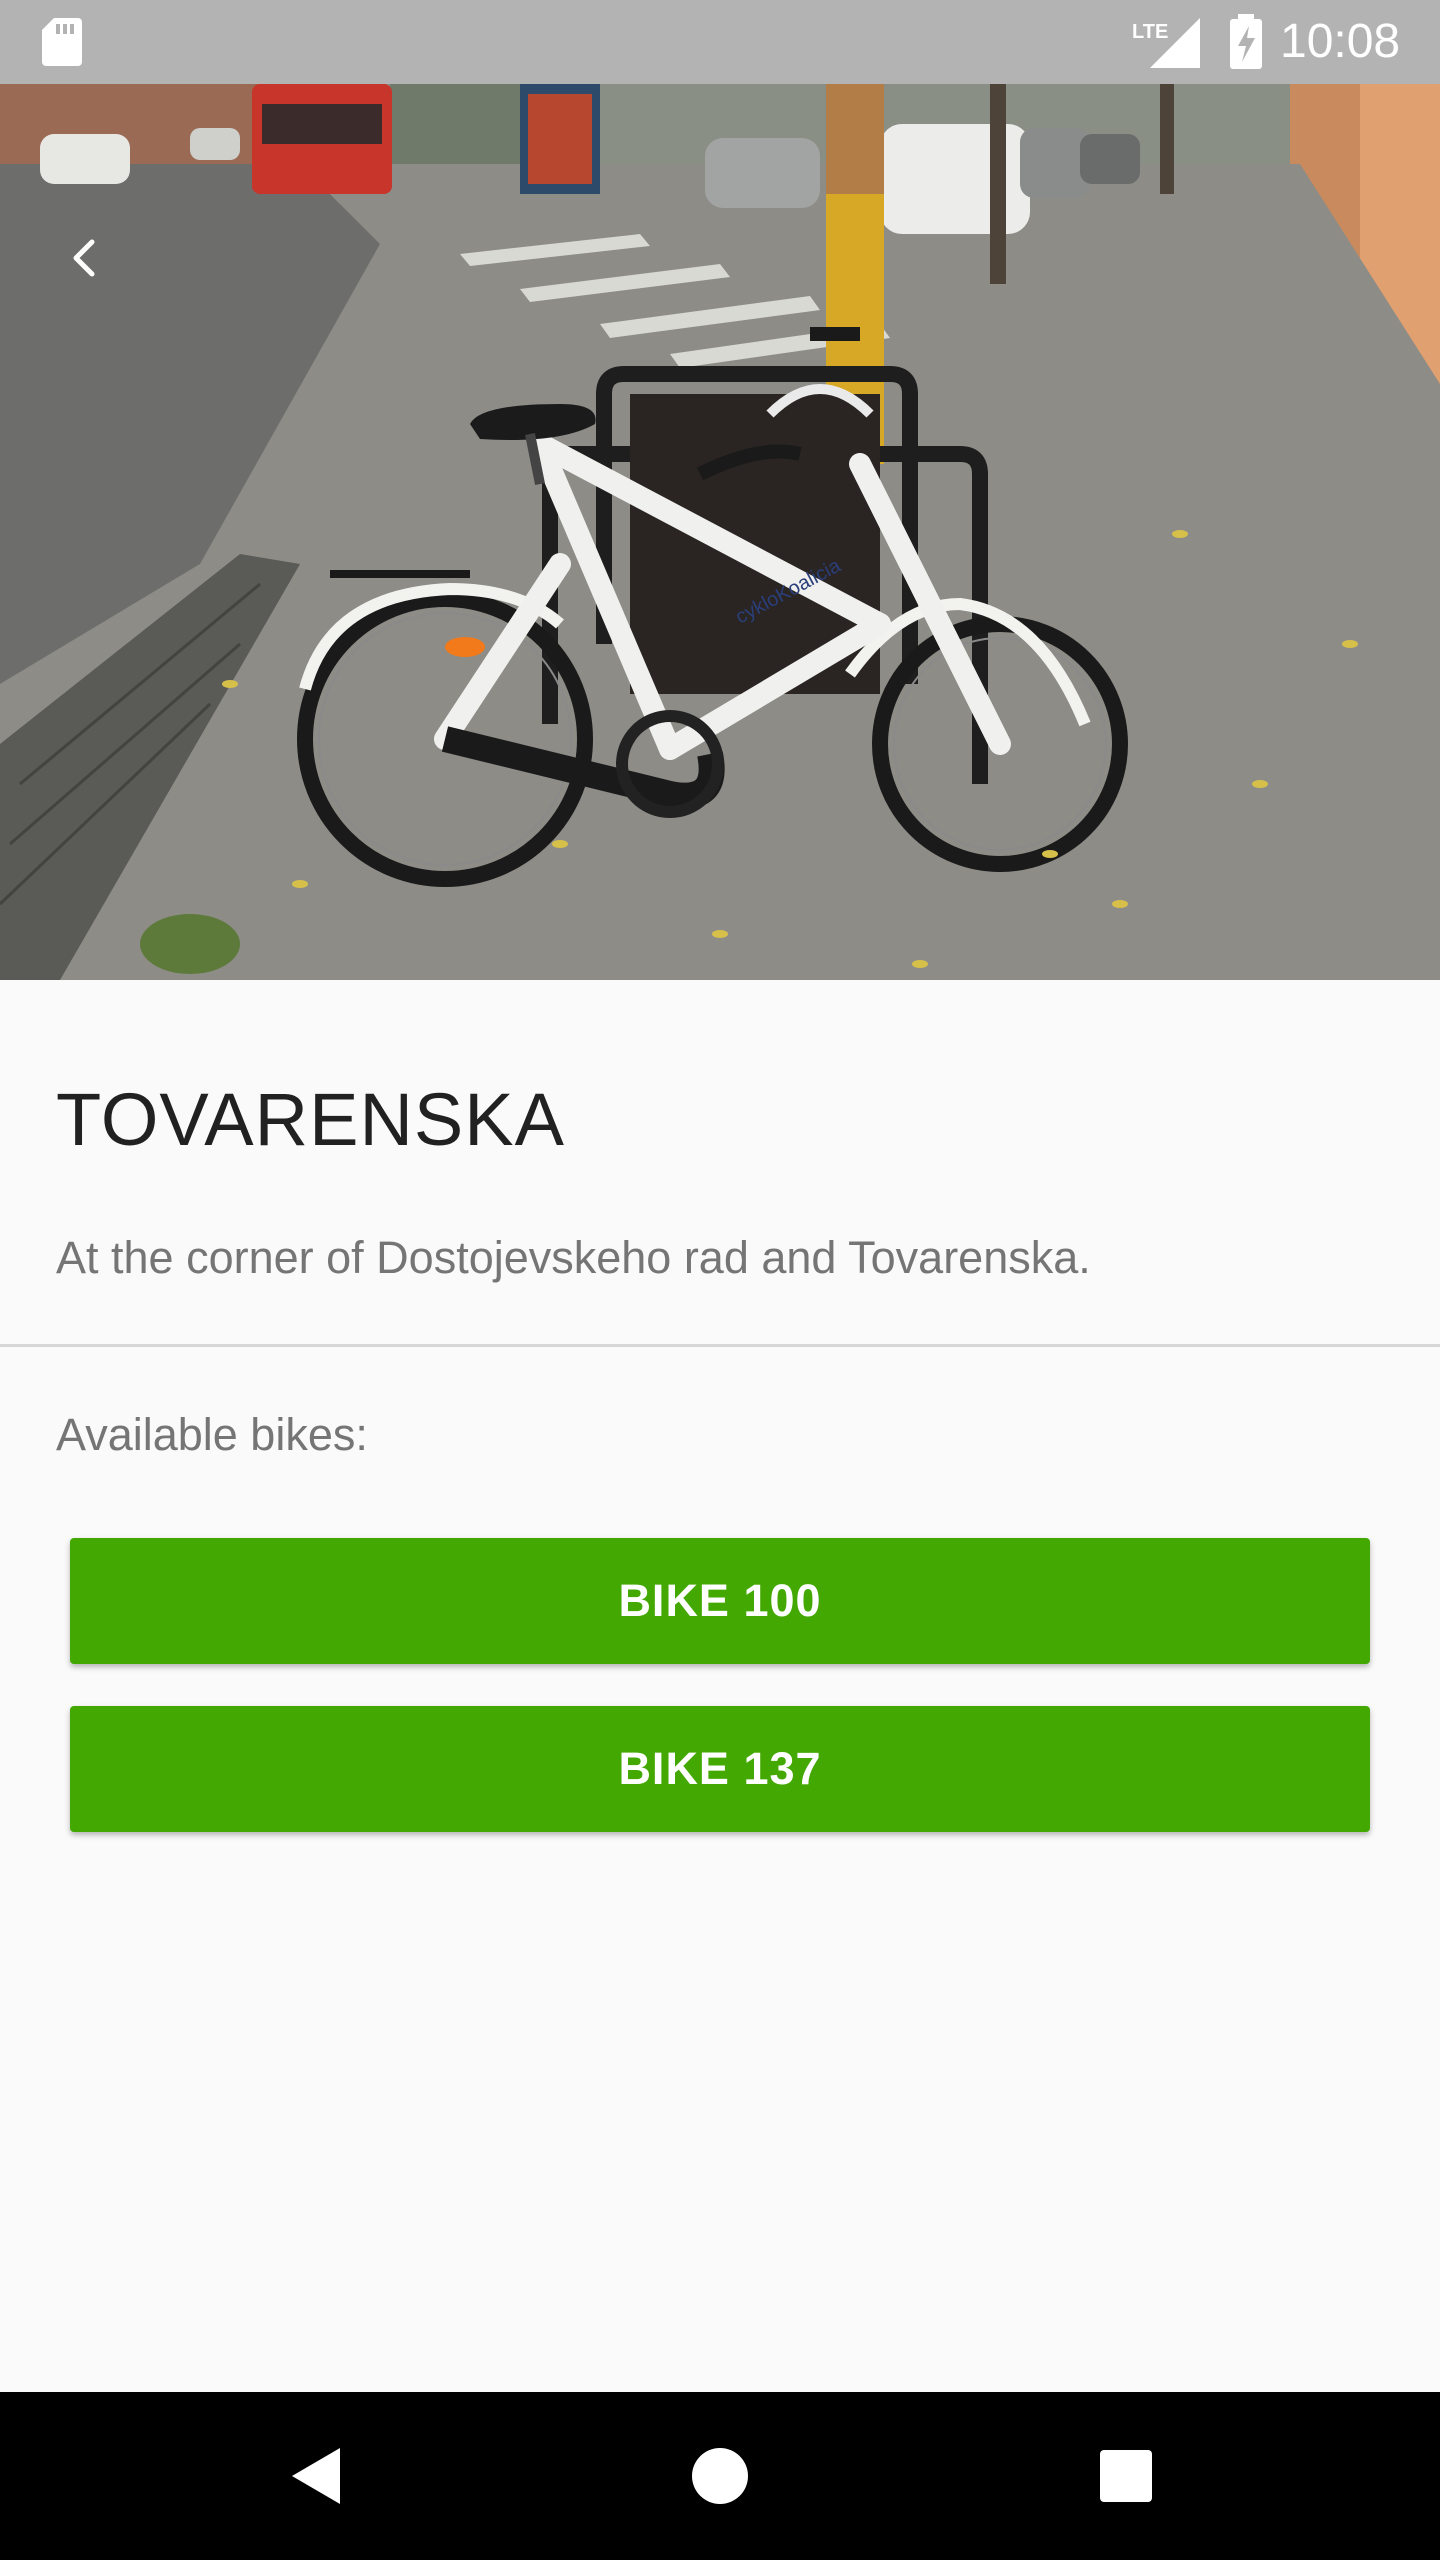 This screenshot has width=1440, height=2560. I want to click on back-button, so click(86, 258).